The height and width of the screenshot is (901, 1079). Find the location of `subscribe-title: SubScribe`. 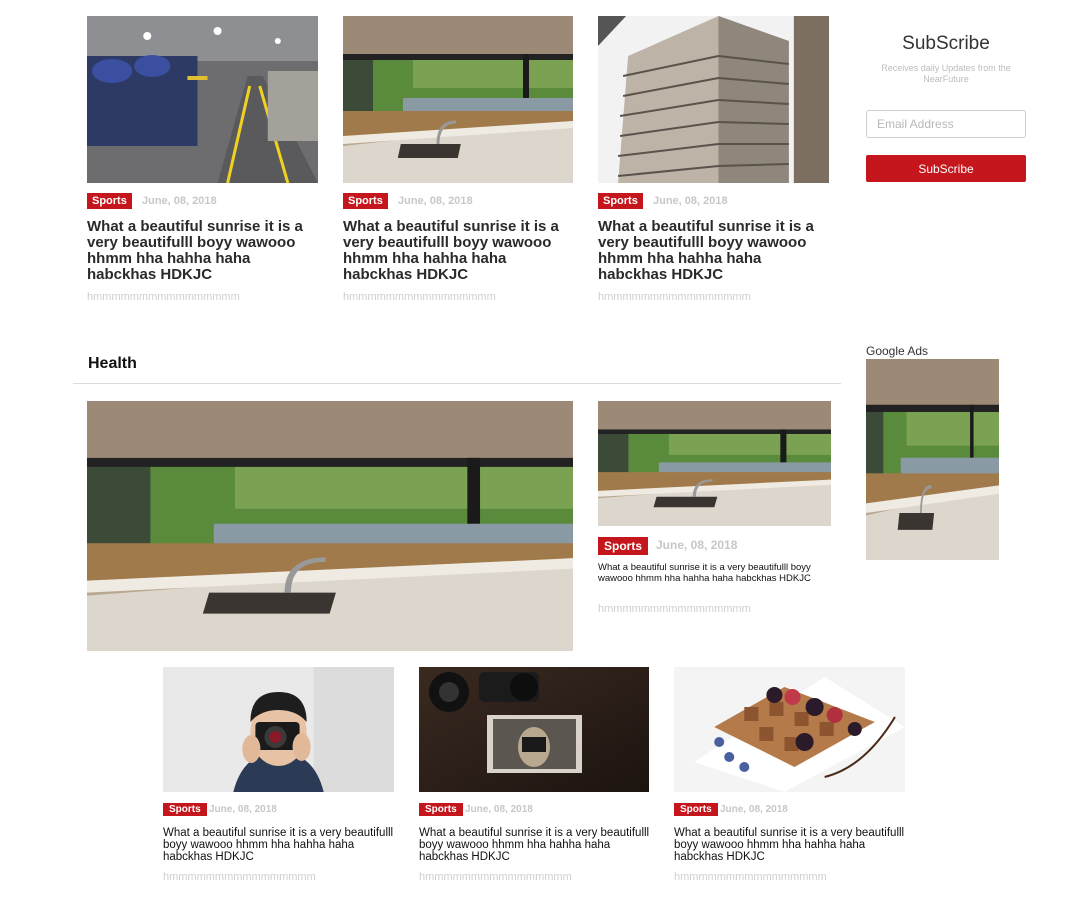

subscribe-title: SubScribe is located at coordinates (946, 43).